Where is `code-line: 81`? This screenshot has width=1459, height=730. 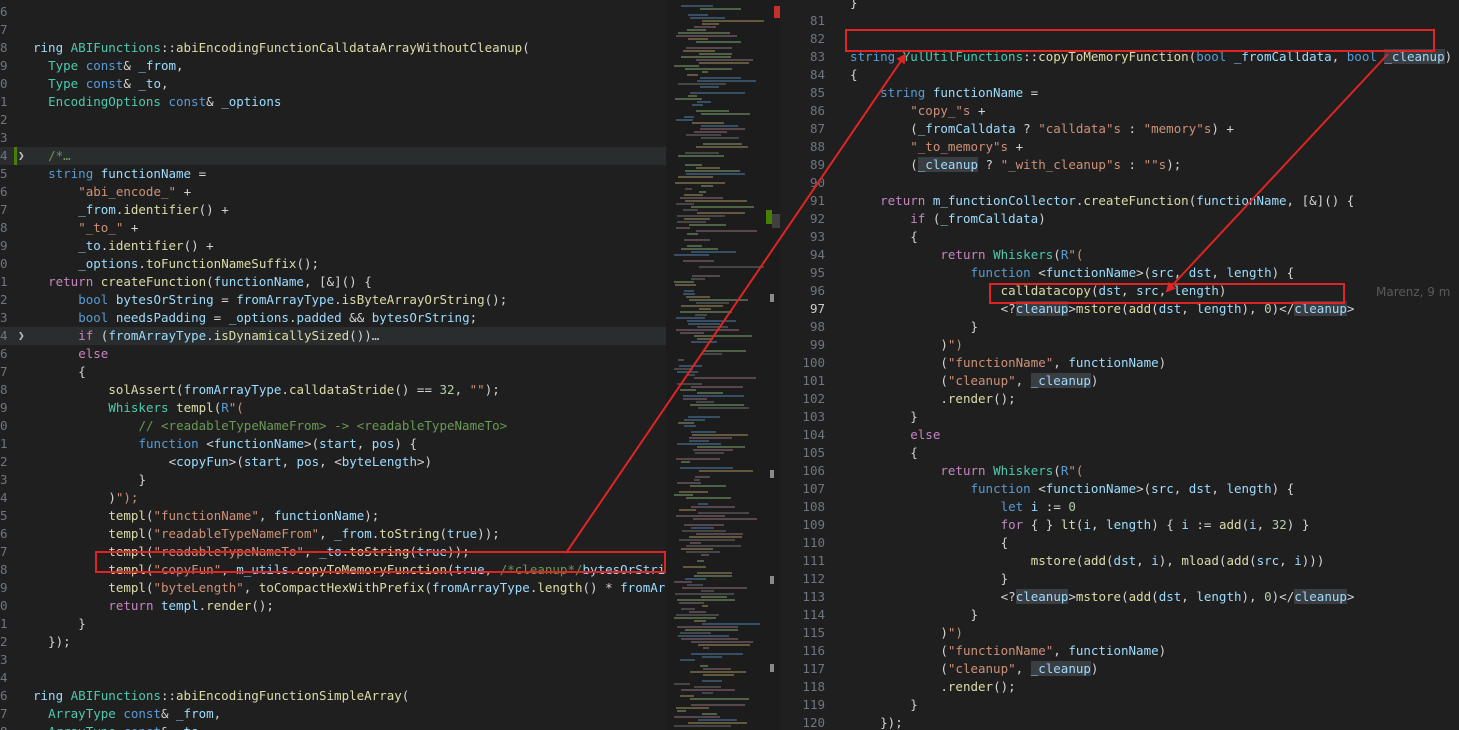 code-line: 81 is located at coordinates (1119, 21).